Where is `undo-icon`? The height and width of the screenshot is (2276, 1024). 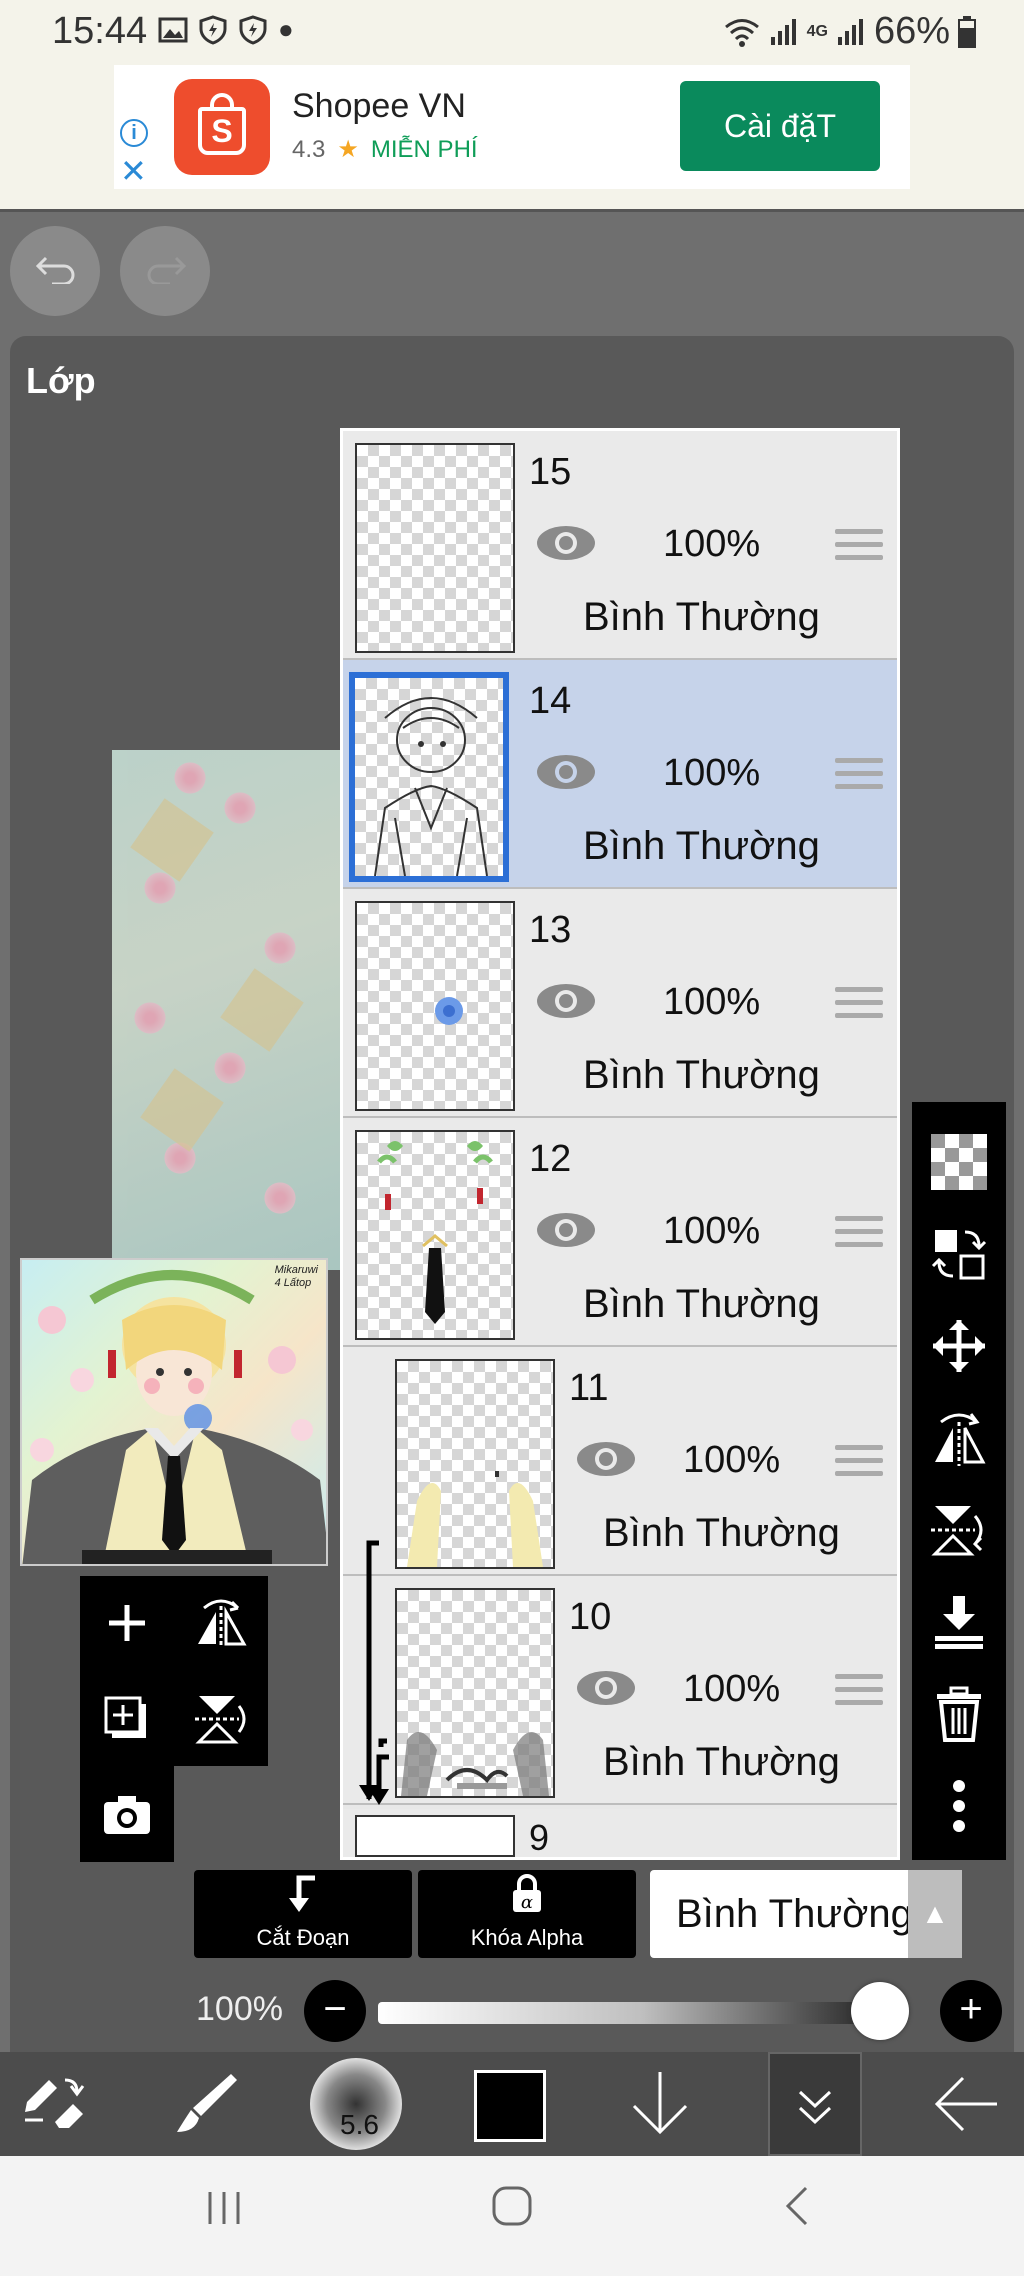 undo-icon is located at coordinates (55, 270).